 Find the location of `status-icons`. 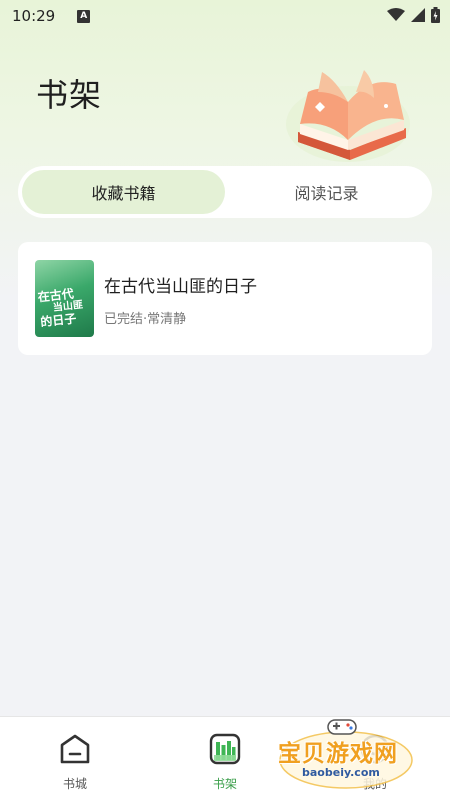

status-icons is located at coordinates (413, 15).